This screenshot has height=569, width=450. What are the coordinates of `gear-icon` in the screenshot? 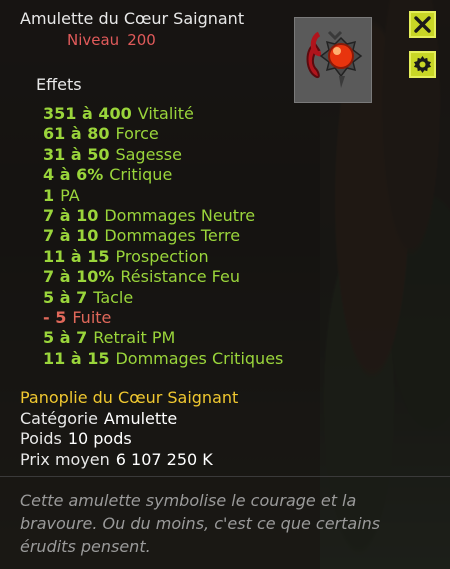 It's located at (422, 64).